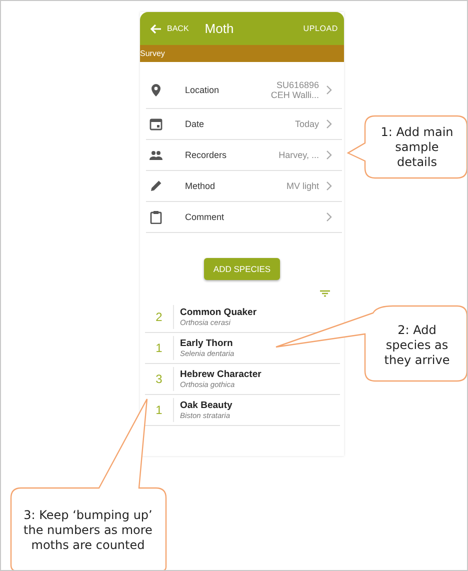  I want to click on screen-title: Moth, so click(219, 28).